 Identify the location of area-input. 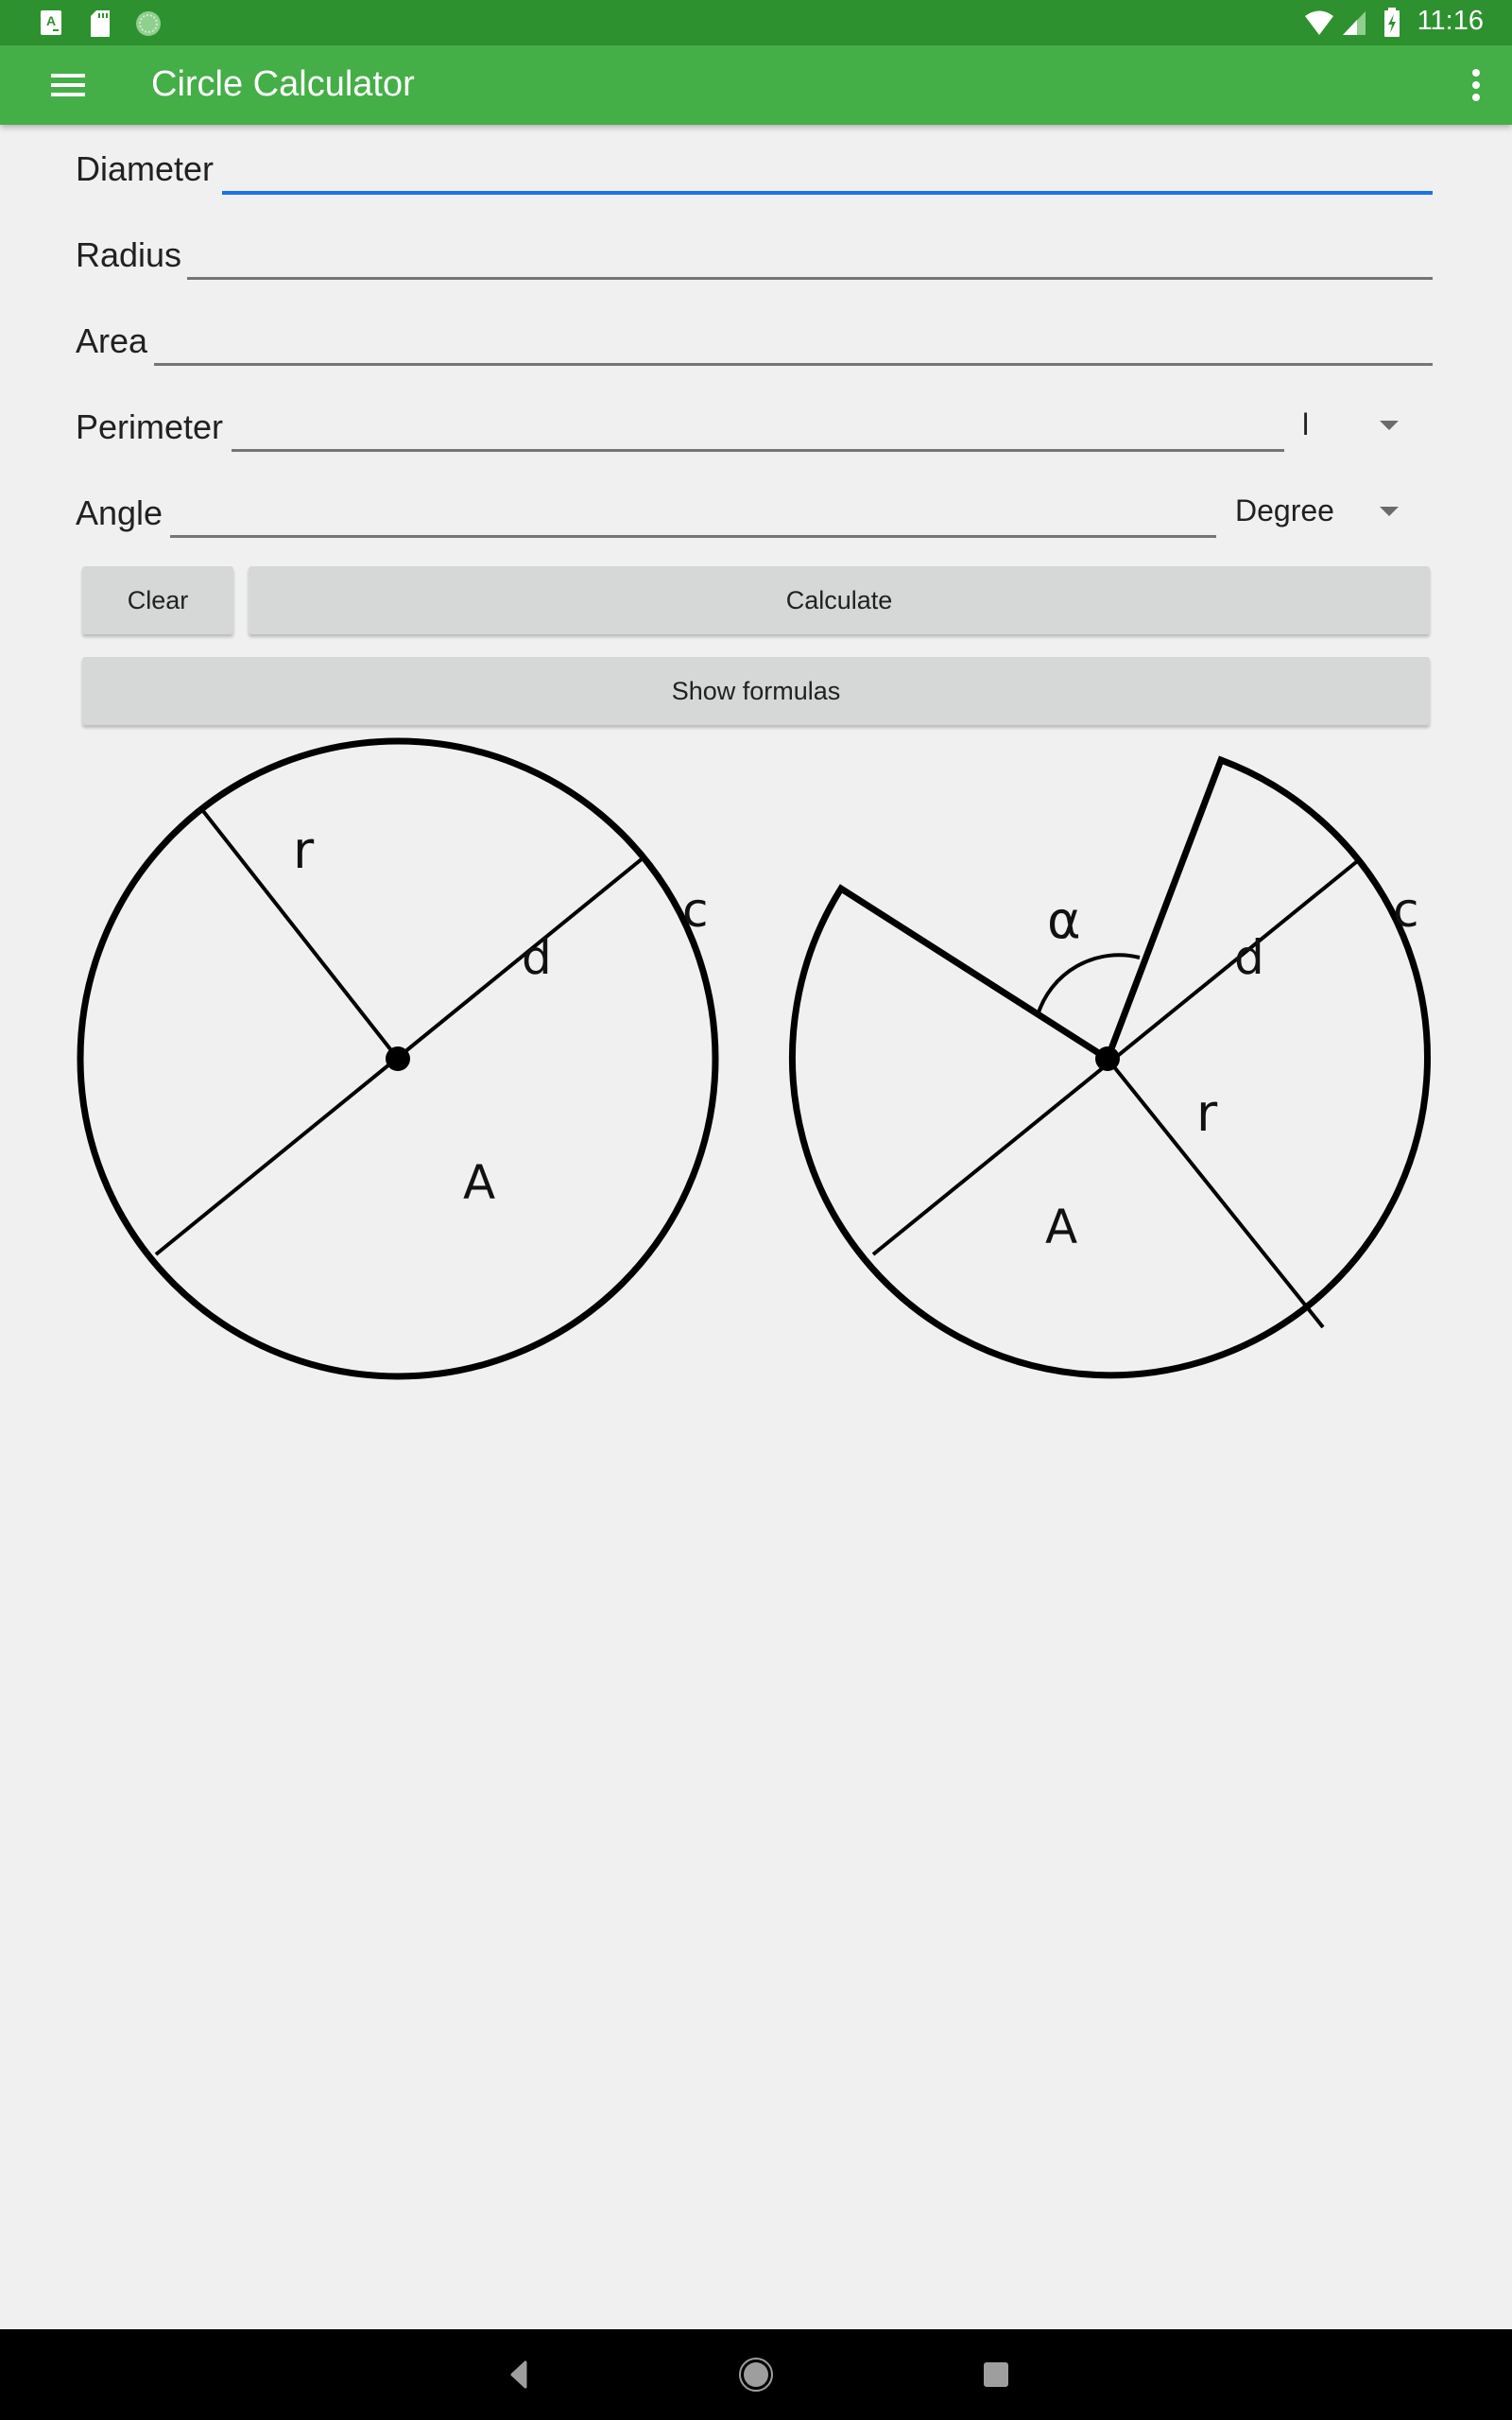
(793, 340).